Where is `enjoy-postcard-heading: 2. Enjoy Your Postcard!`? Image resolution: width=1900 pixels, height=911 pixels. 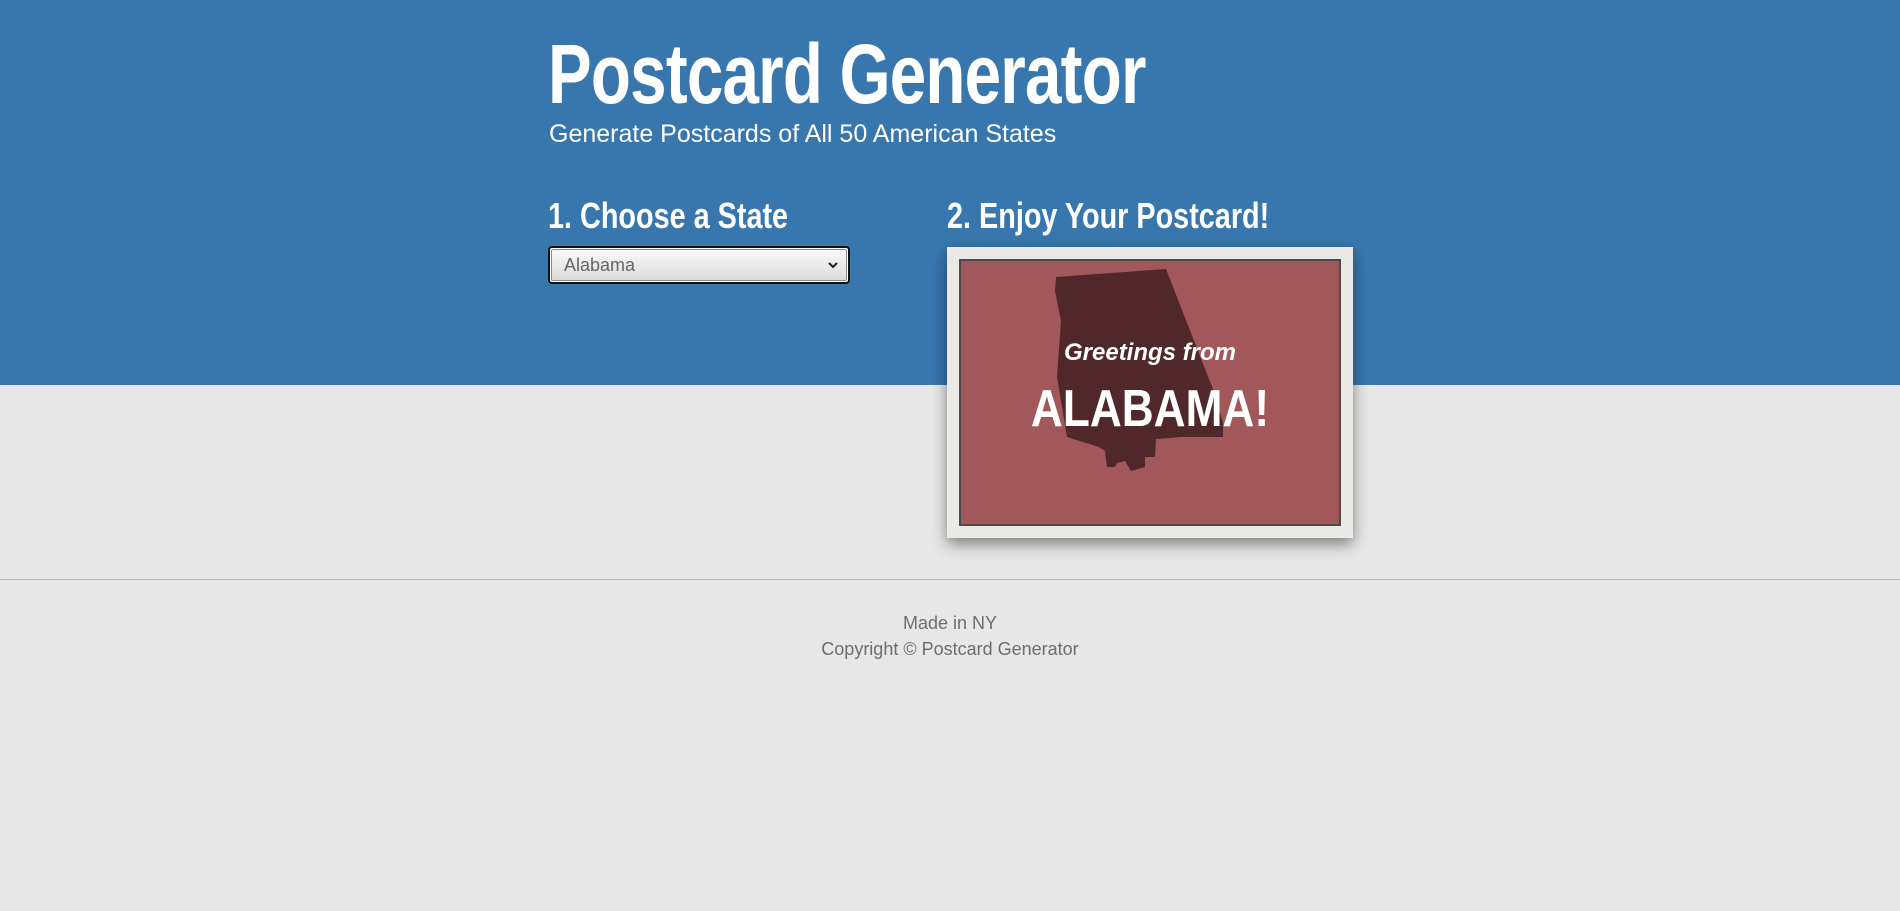
enjoy-postcard-heading: 2. Enjoy Your Postcard! is located at coordinates (1108, 215).